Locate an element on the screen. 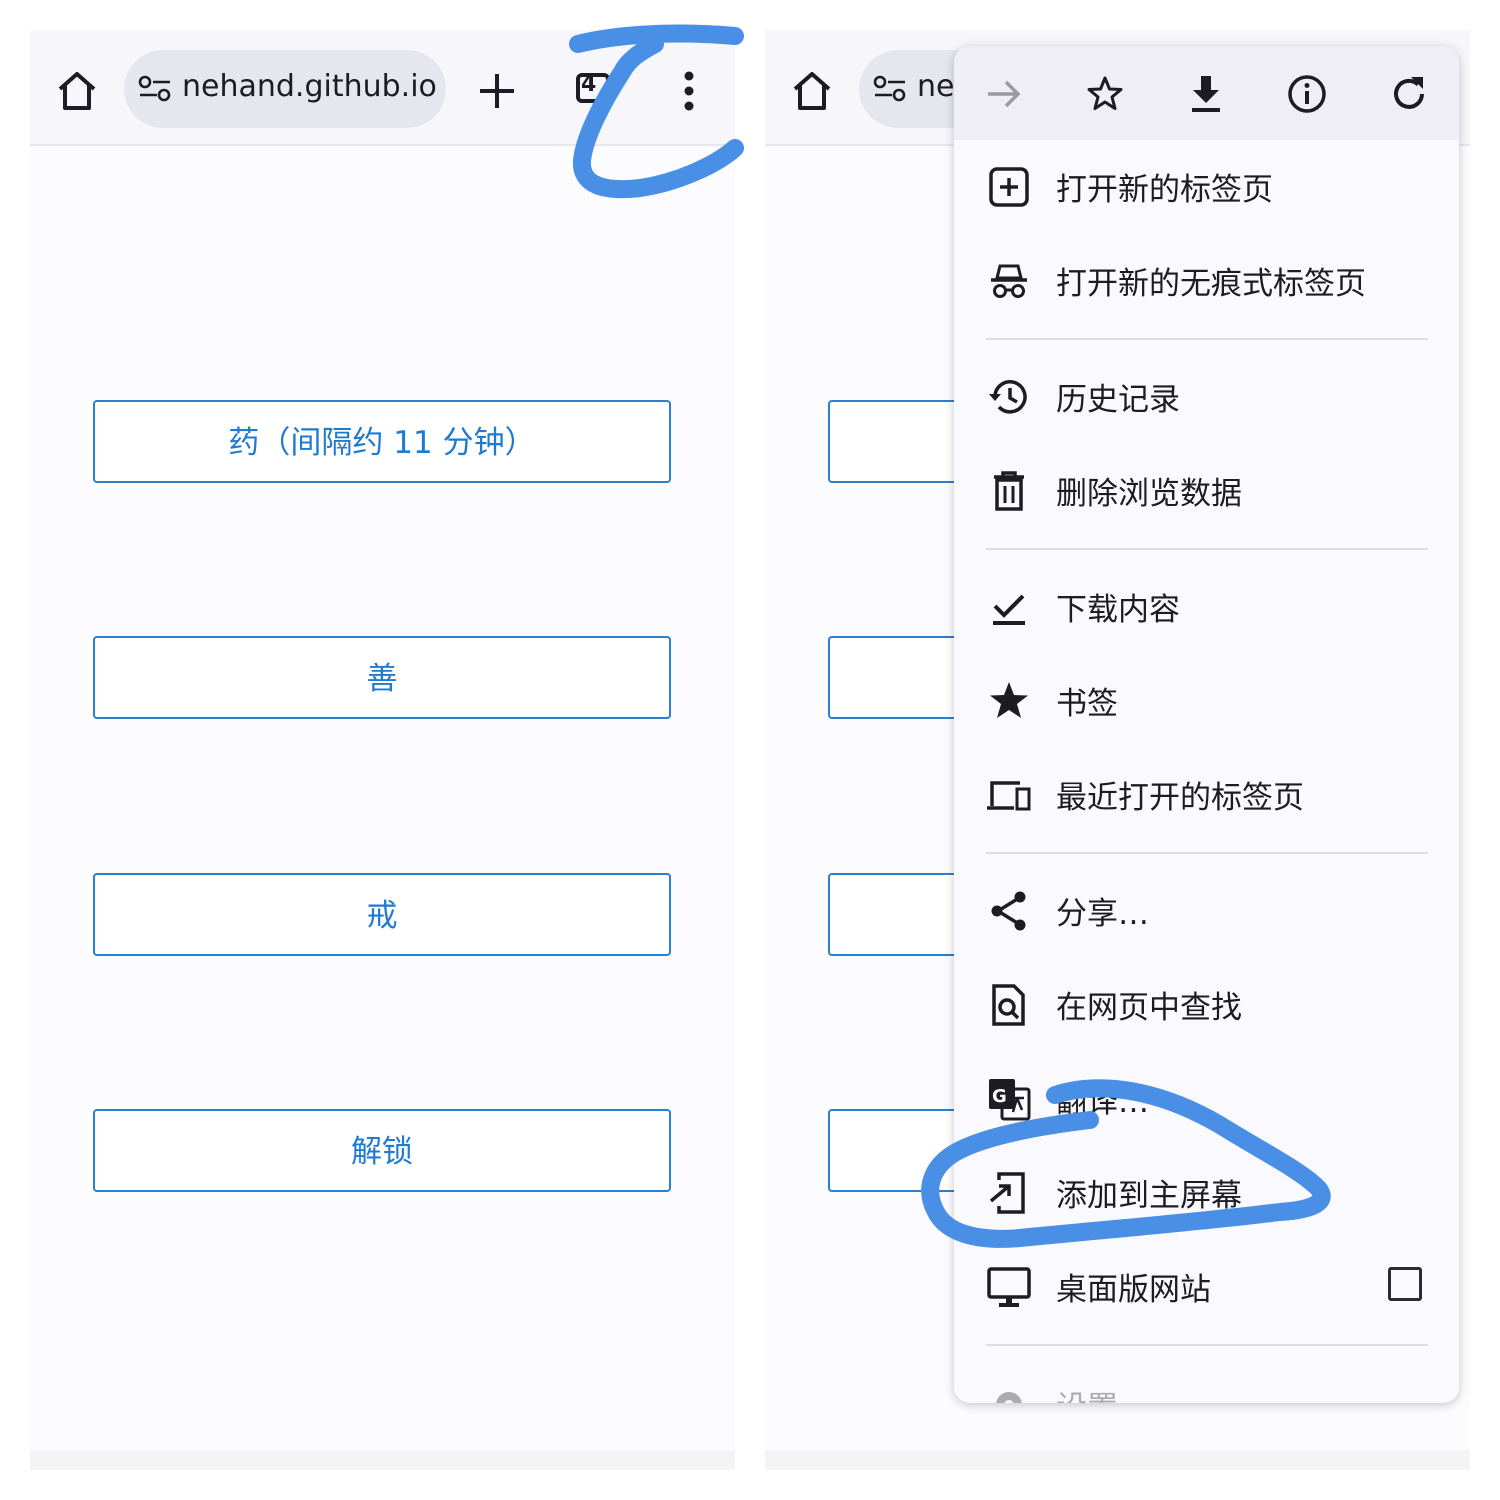 The height and width of the screenshot is (1500, 1500). menu-item-history: 历史记录 is located at coordinates (1206, 397).